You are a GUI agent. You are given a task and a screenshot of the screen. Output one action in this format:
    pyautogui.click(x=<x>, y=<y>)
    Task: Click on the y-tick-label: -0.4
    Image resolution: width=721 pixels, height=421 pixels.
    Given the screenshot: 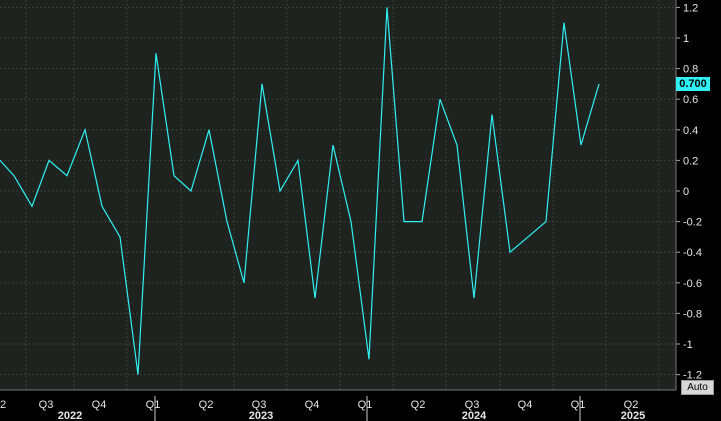 What is the action you would take?
    pyautogui.click(x=692, y=253)
    